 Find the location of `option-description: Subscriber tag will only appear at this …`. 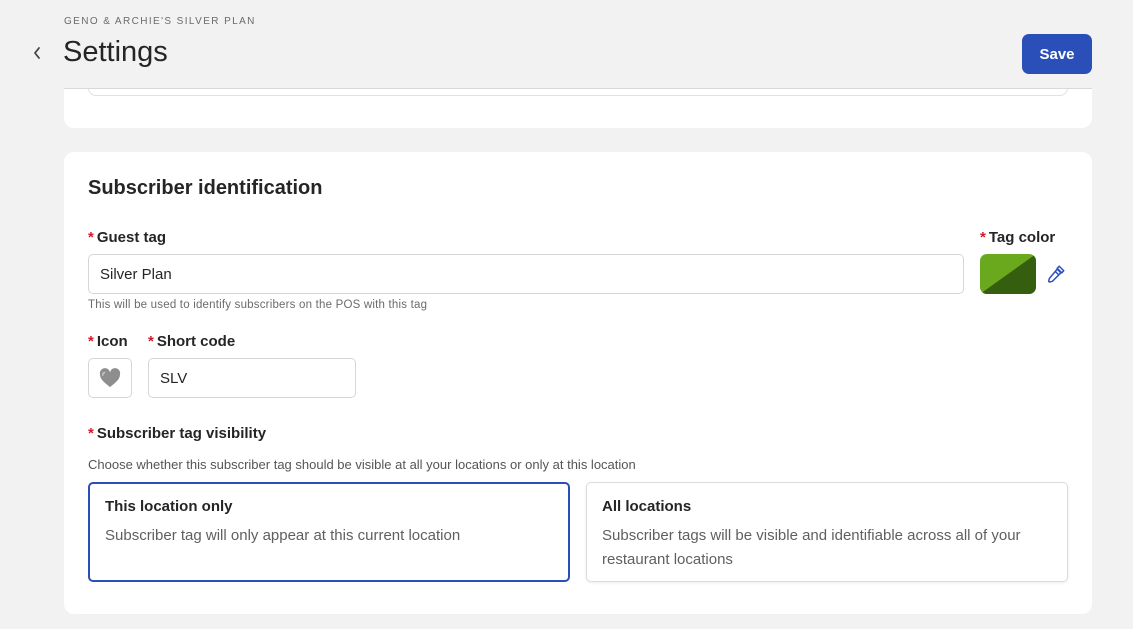

option-description: Subscriber tag will only appear at this … is located at coordinates (283, 535).